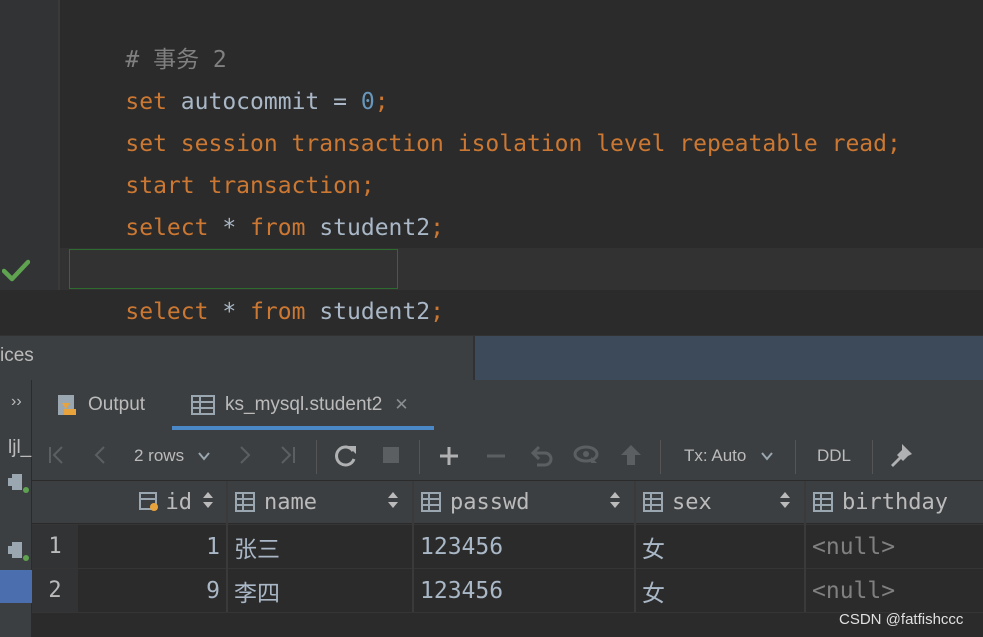 The image size is (983, 637). I want to click on column-header-name: name, so click(320, 502).